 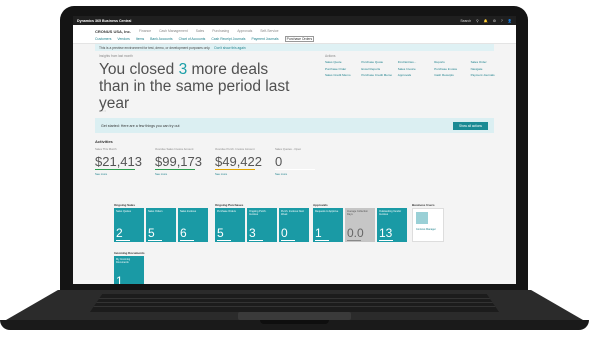 I want to click on business-user-card: Contoso Manager, so click(x=428, y=225).